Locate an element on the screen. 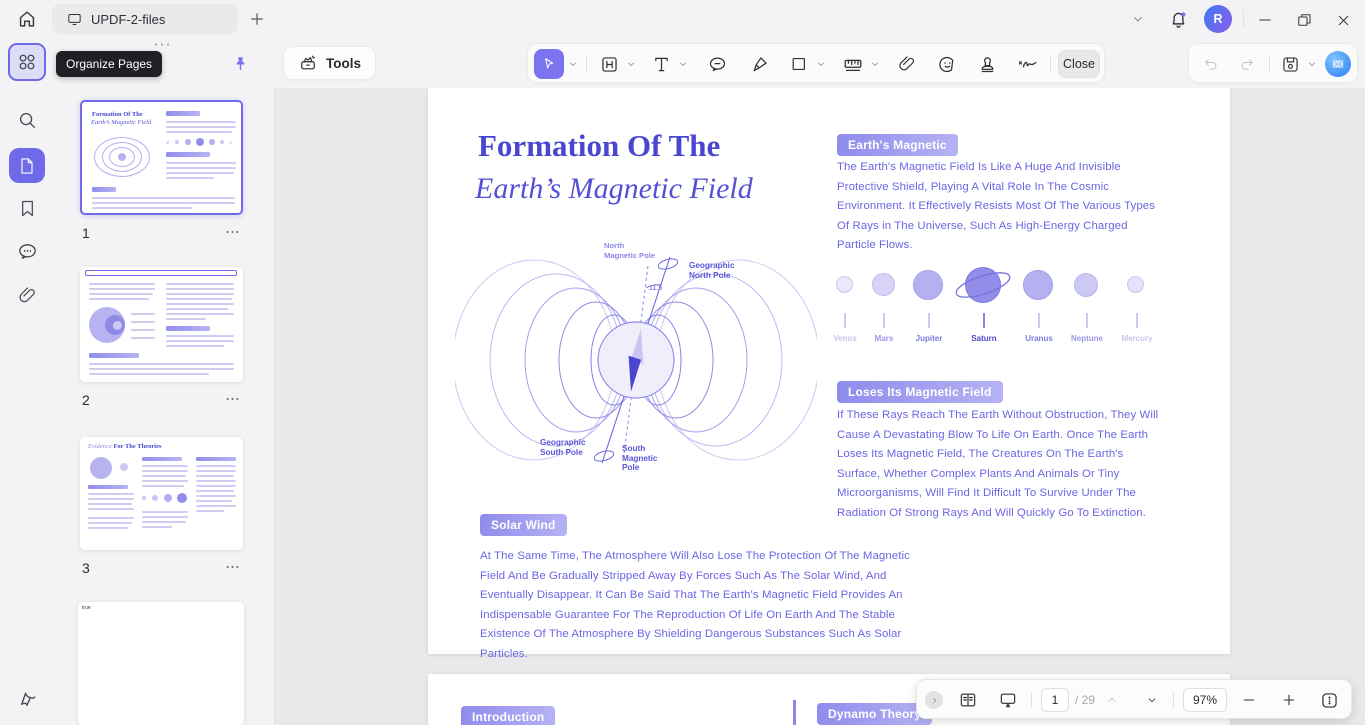 The height and width of the screenshot is (725, 1365). close-editing-button: Close is located at coordinates (1079, 64).